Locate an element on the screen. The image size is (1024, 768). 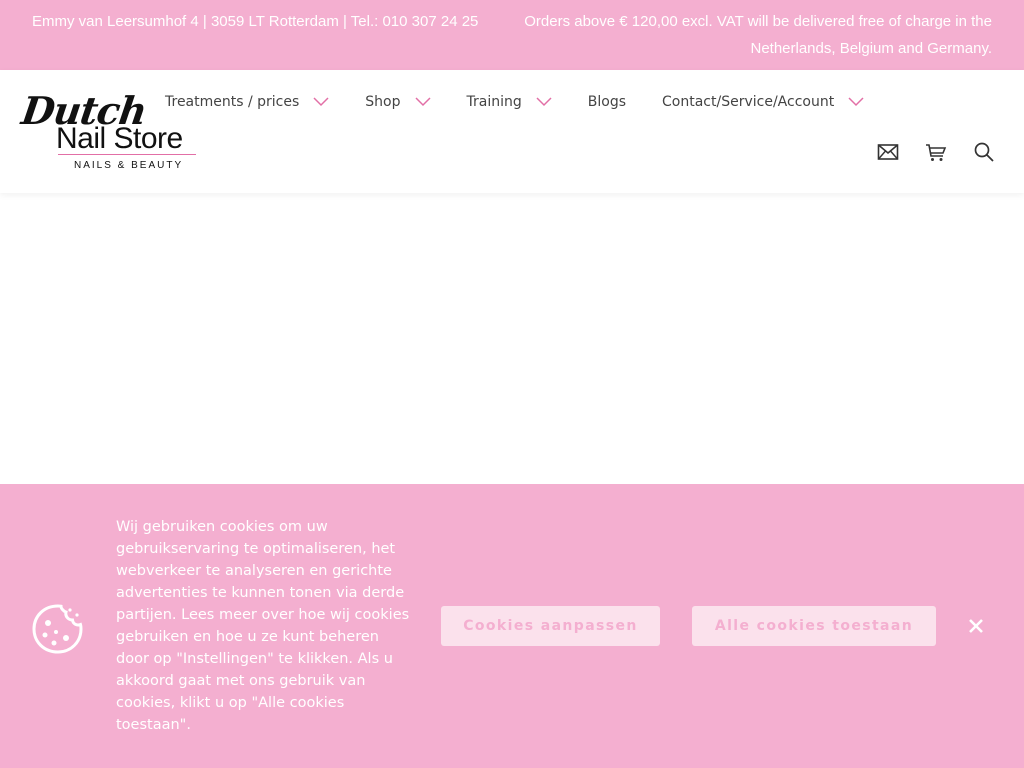
nav-item-label: Blogs is located at coordinates (607, 102).